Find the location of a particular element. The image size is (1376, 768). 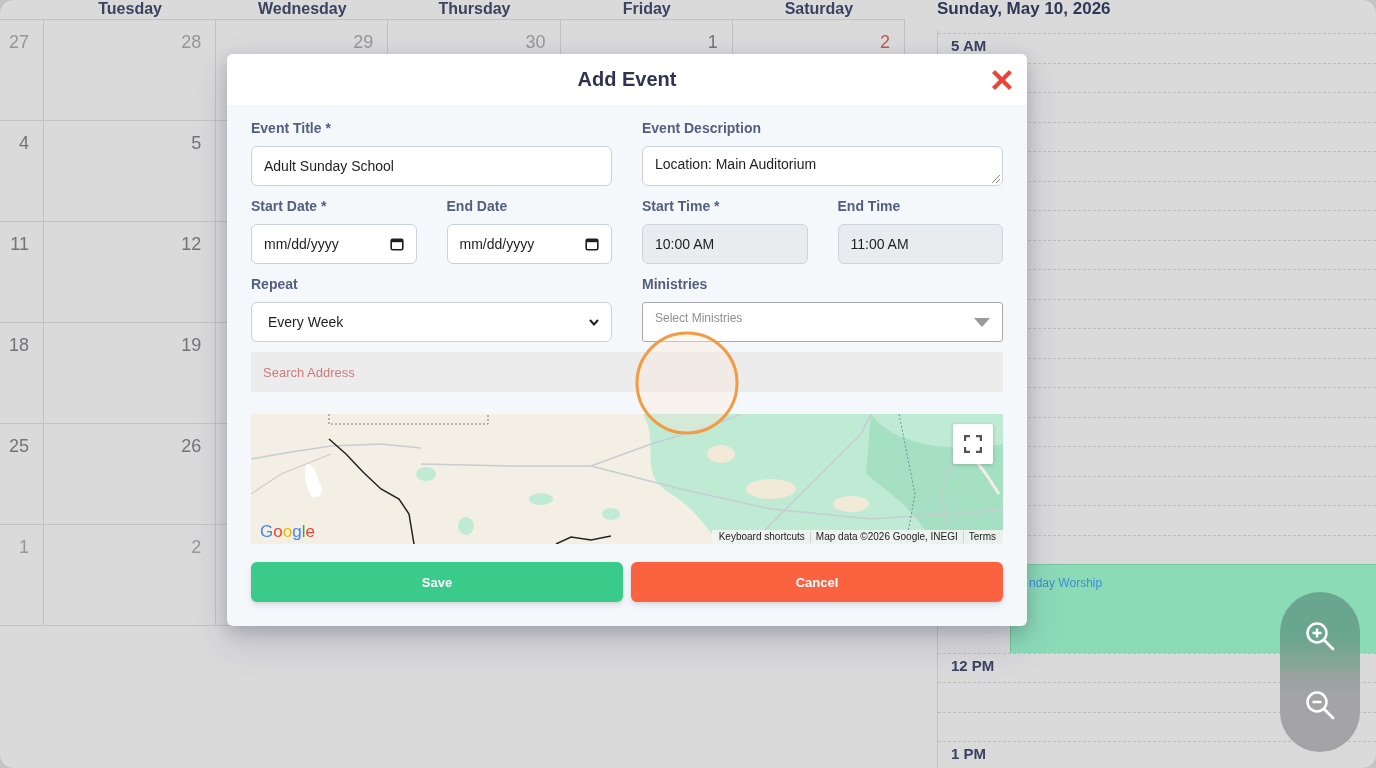

textarea-field: Location: Main Auditorium is located at coordinates (822, 166).